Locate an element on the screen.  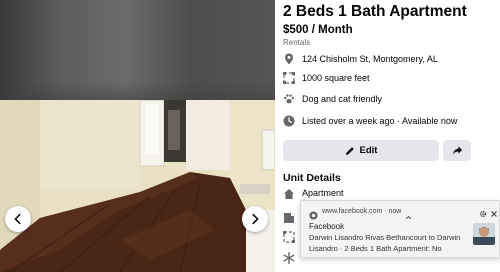
share-arrow-icon is located at coordinates (457, 150).